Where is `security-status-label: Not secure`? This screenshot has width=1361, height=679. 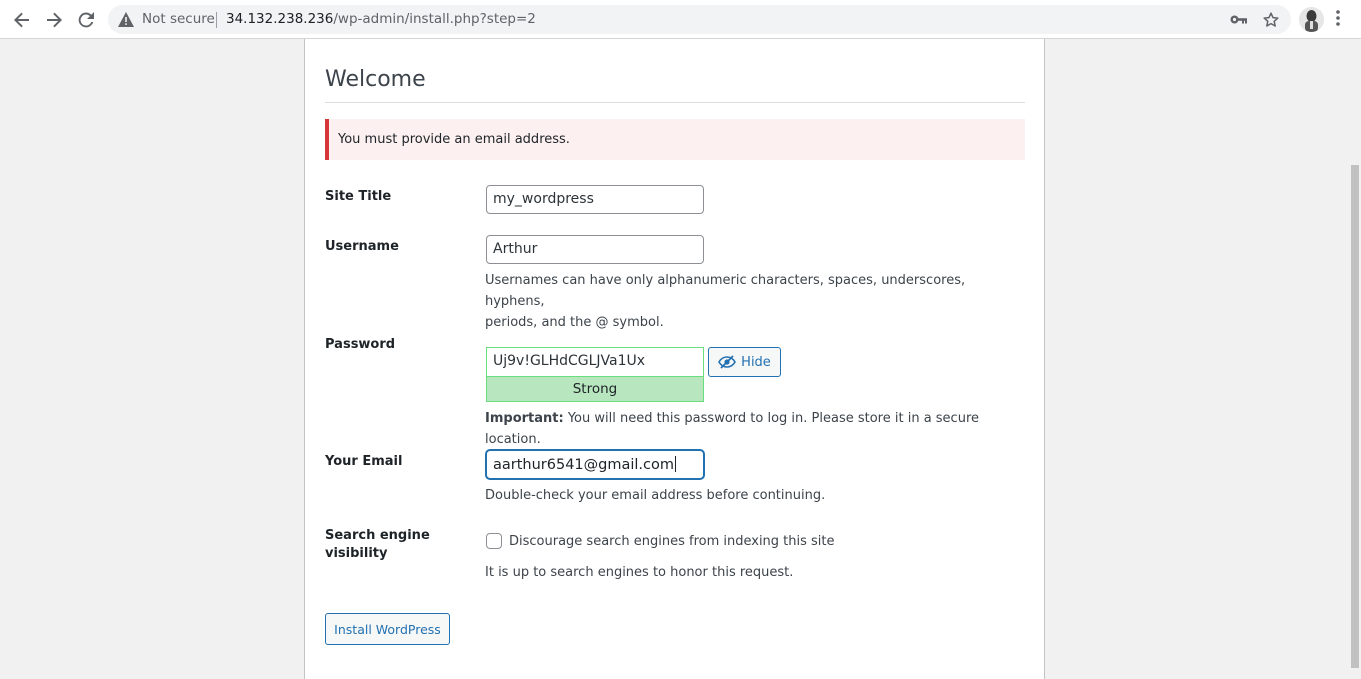
security-status-label: Not secure is located at coordinates (178, 19).